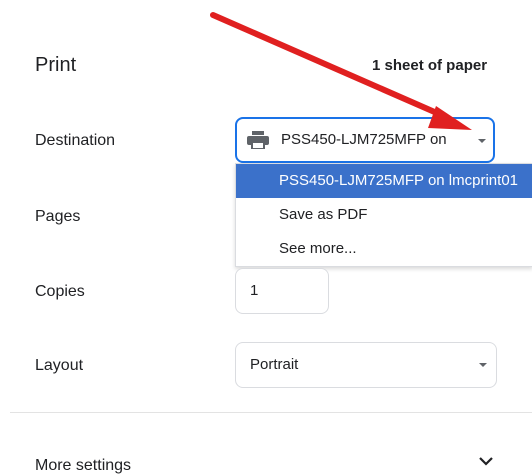  Describe the element at coordinates (282, 291) in the screenshot. I see `copies-input: 1` at that location.